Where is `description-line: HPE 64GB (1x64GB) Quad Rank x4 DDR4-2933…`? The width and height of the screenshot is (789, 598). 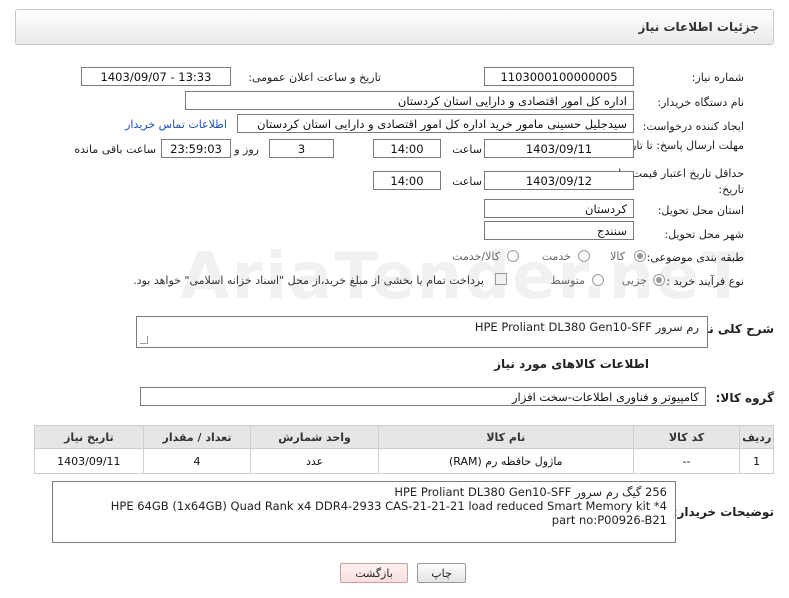
description-line: HPE 64GB (1x64GB) Quad Rank x4 DDR4-2933… is located at coordinates (388, 506).